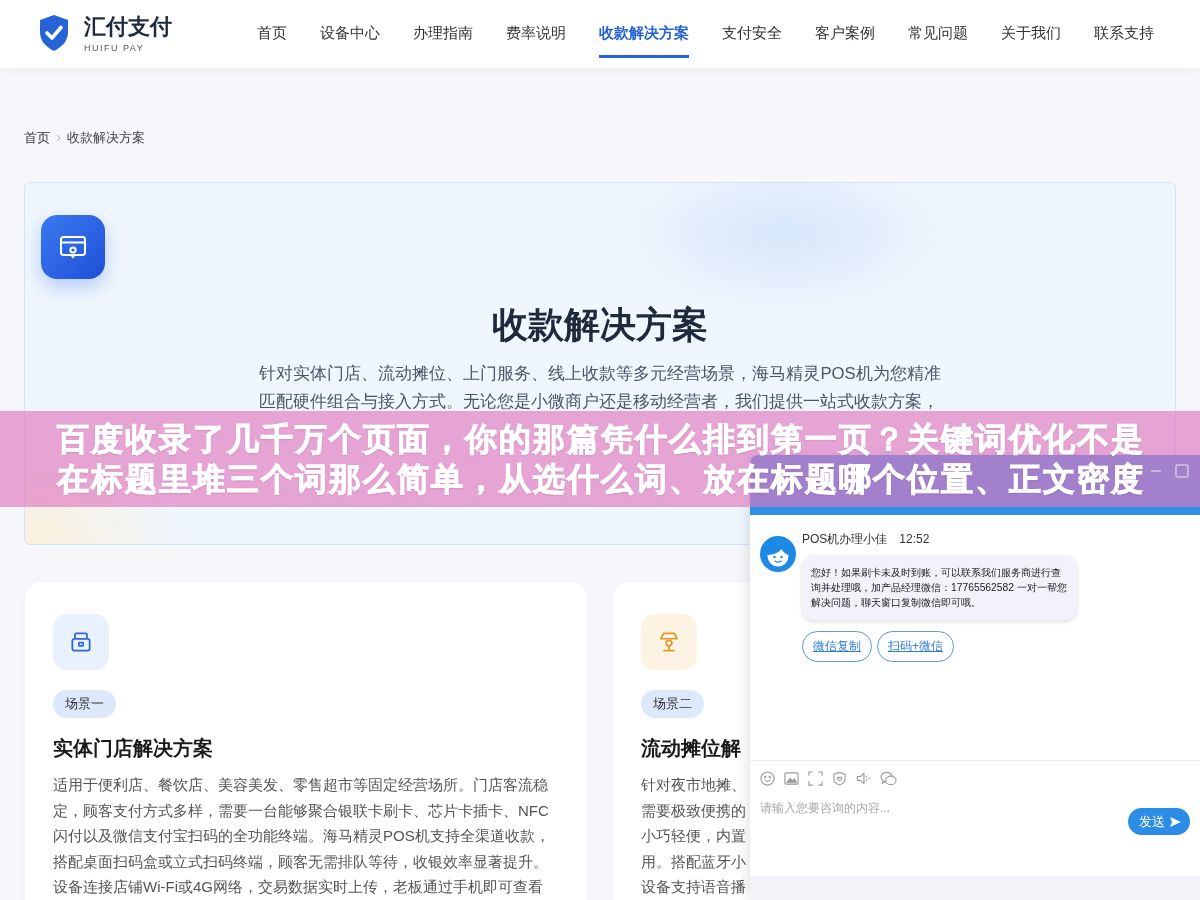 This screenshot has height=900, width=1200. What do you see at coordinates (915, 646) in the screenshot?
I see `quick-action-button: 扫码+微信` at bounding box center [915, 646].